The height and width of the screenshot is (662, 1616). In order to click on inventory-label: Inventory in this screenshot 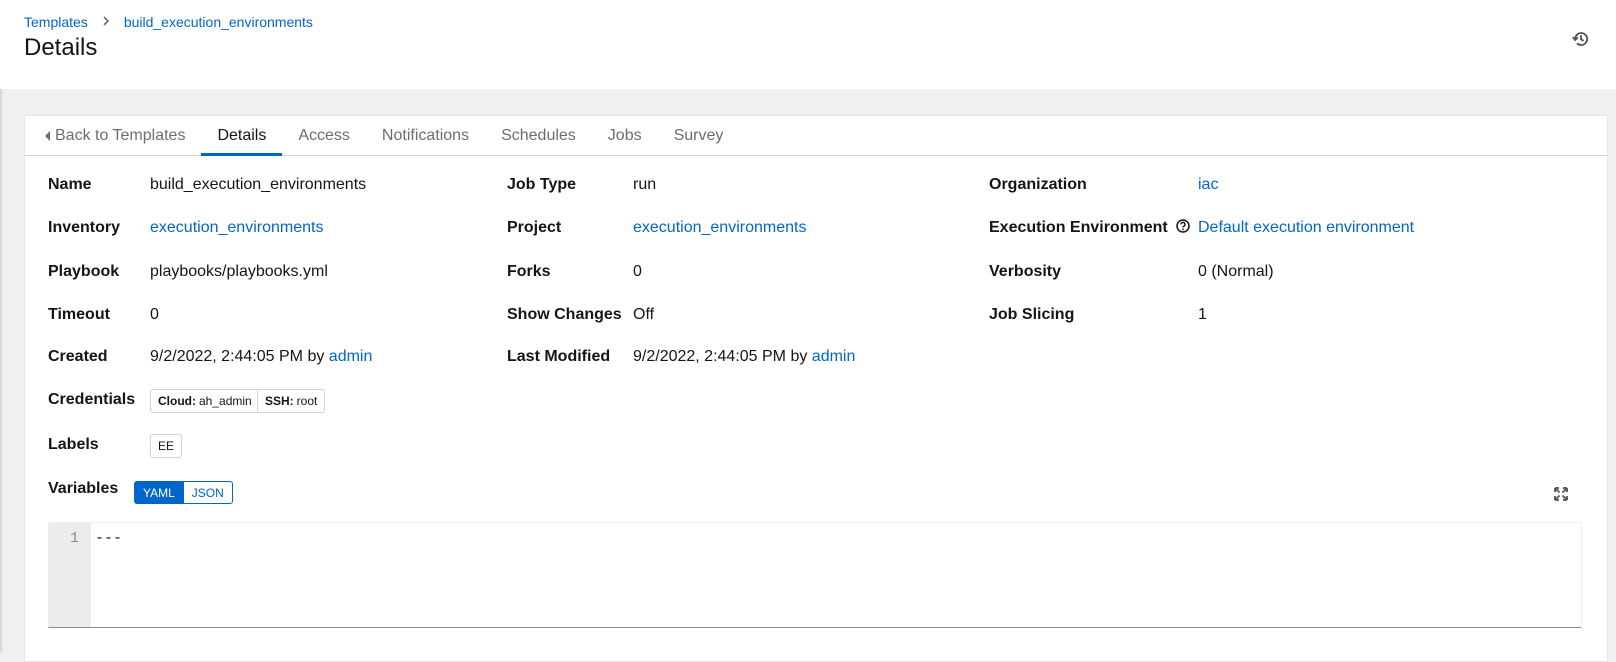, I will do `click(84, 227)`.